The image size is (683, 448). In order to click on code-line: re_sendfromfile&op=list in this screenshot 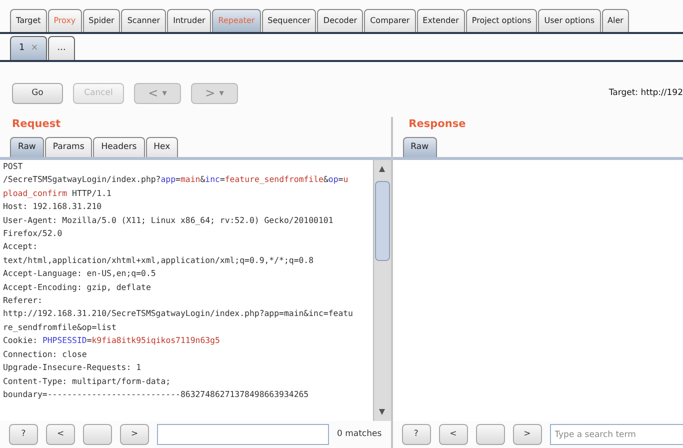, I will do `click(59, 327)`.